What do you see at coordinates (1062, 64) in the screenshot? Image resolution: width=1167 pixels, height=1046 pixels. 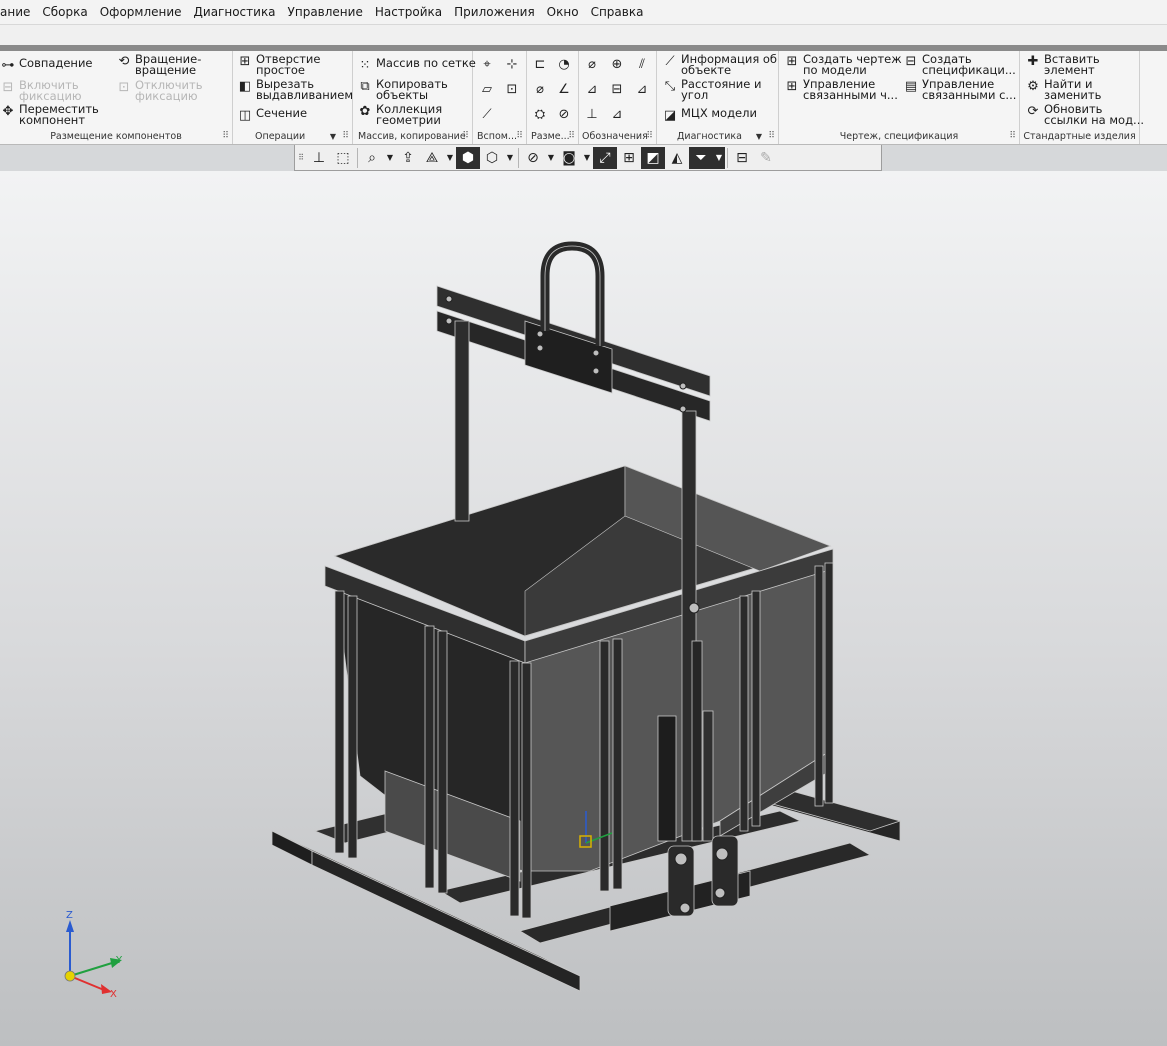 I see `insert-element-button: ✚ Вставить элемент` at bounding box center [1062, 64].